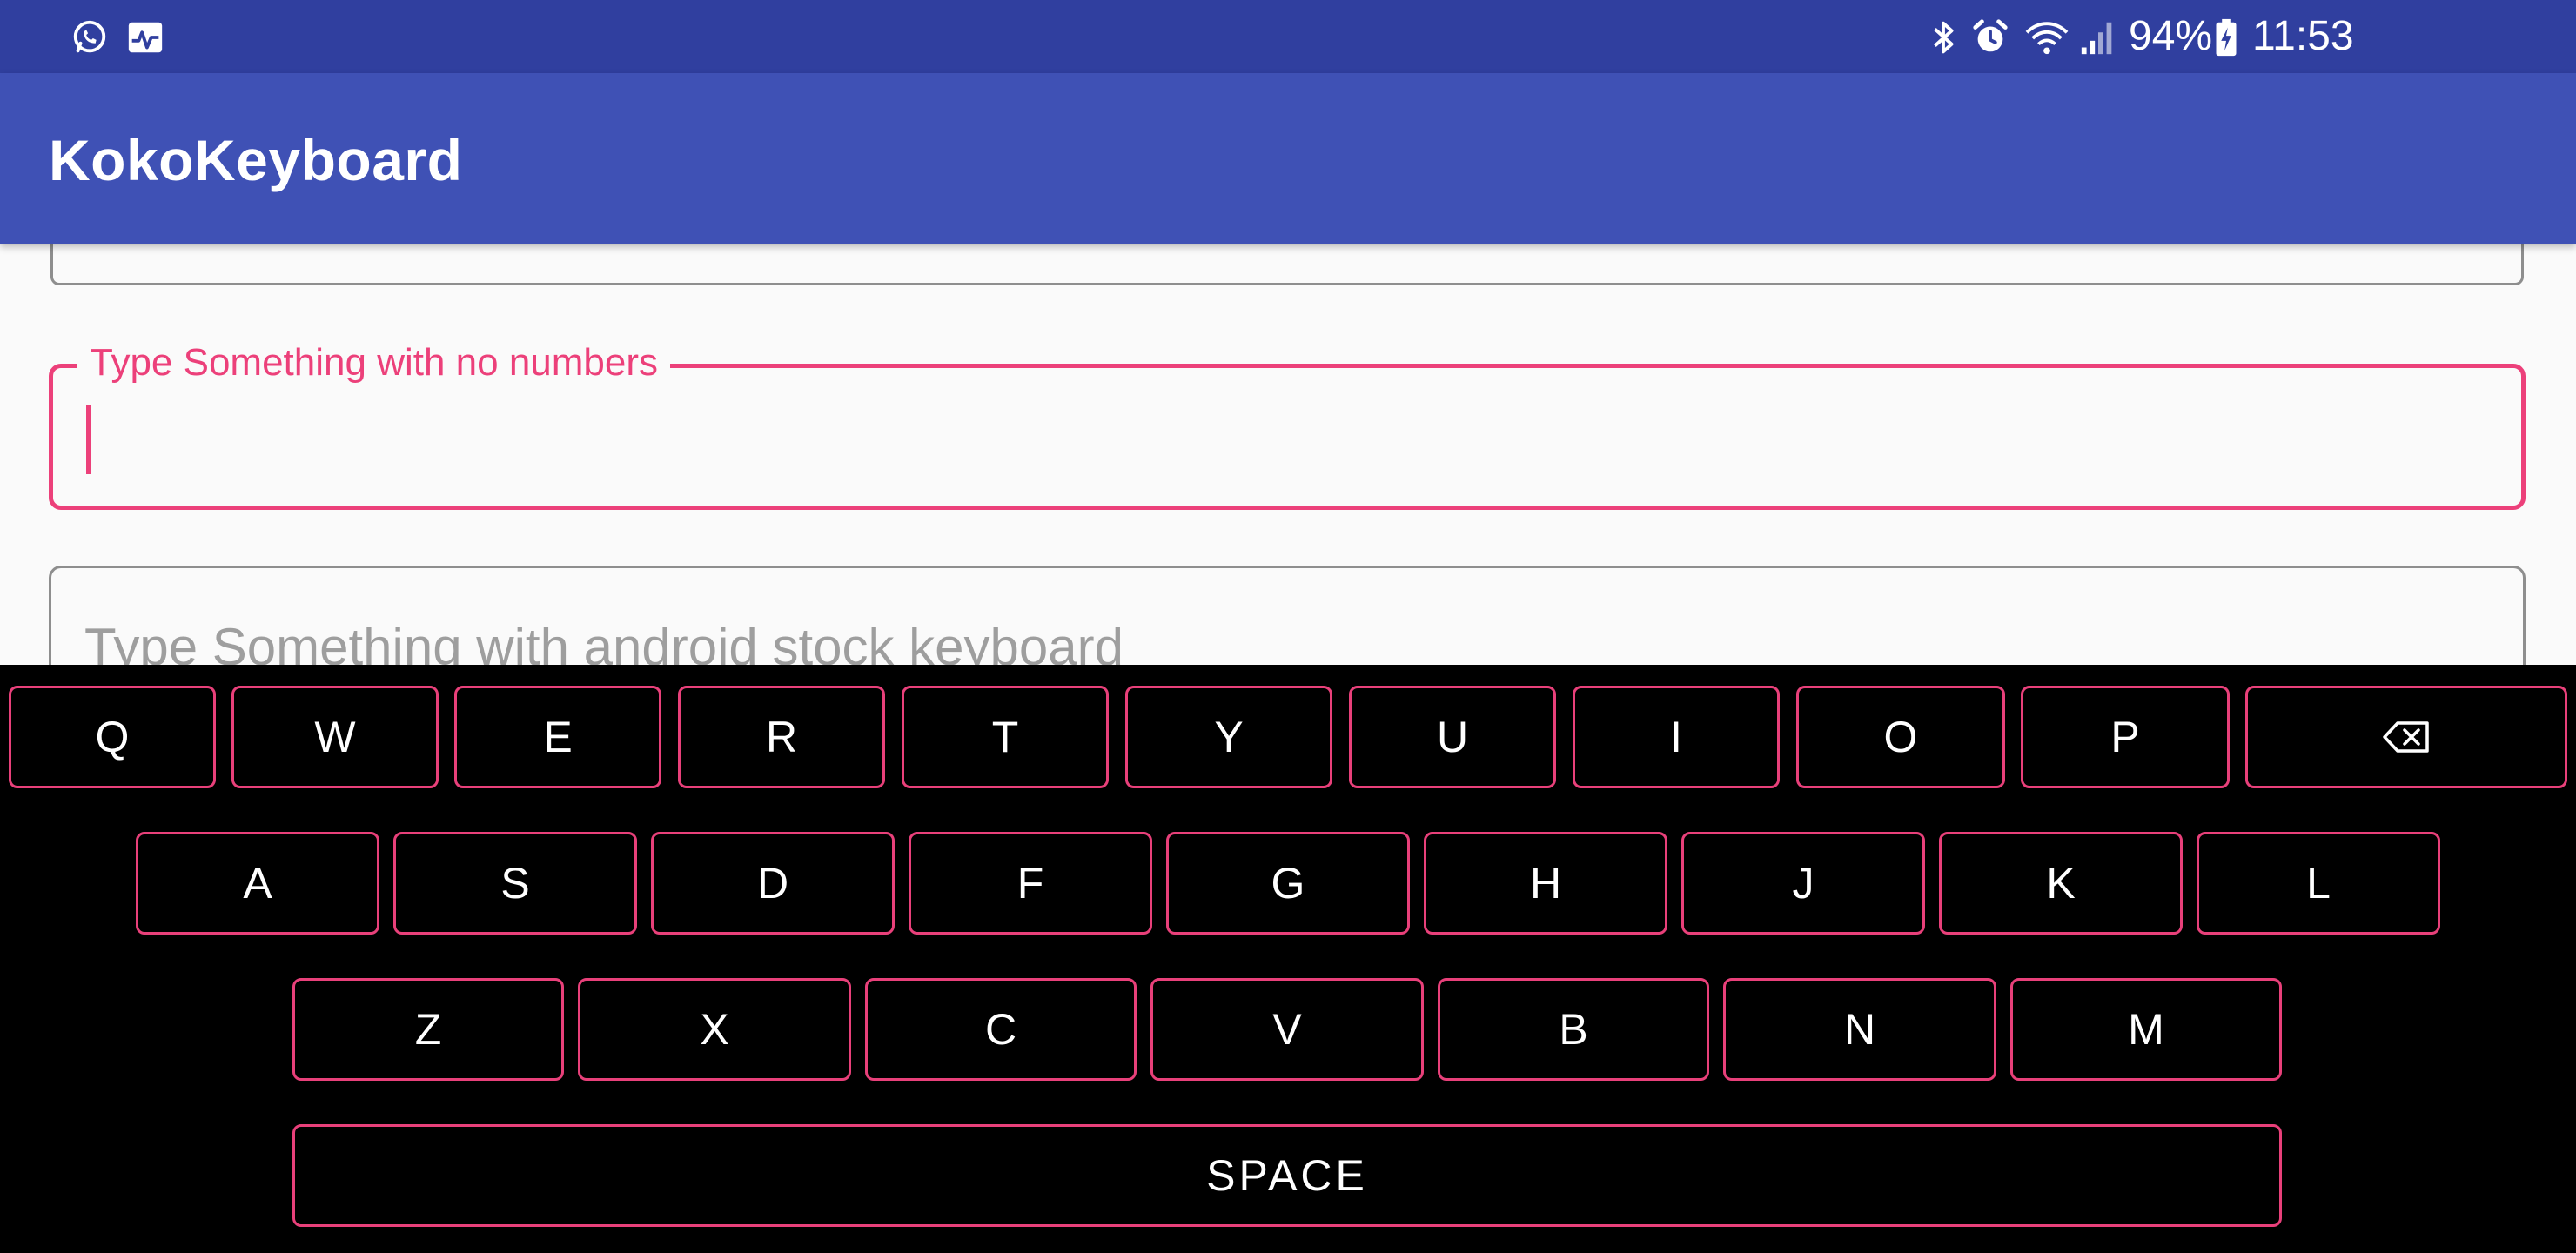  Describe the element at coordinates (257, 883) in the screenshot. I see `key-a: A` at that location.